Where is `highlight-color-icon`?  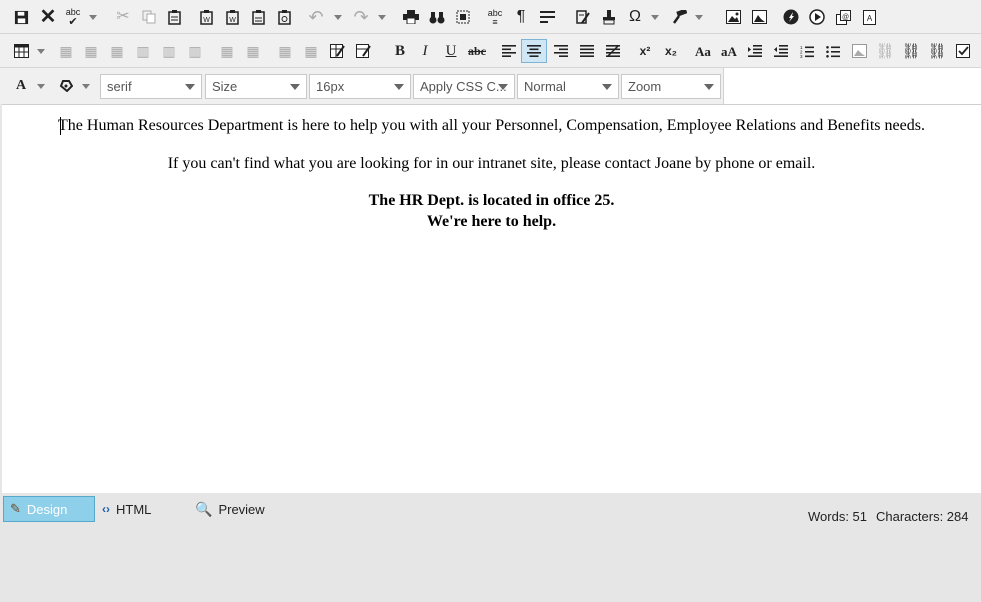
highlight-color-icon is located at coordinates (66, 86).